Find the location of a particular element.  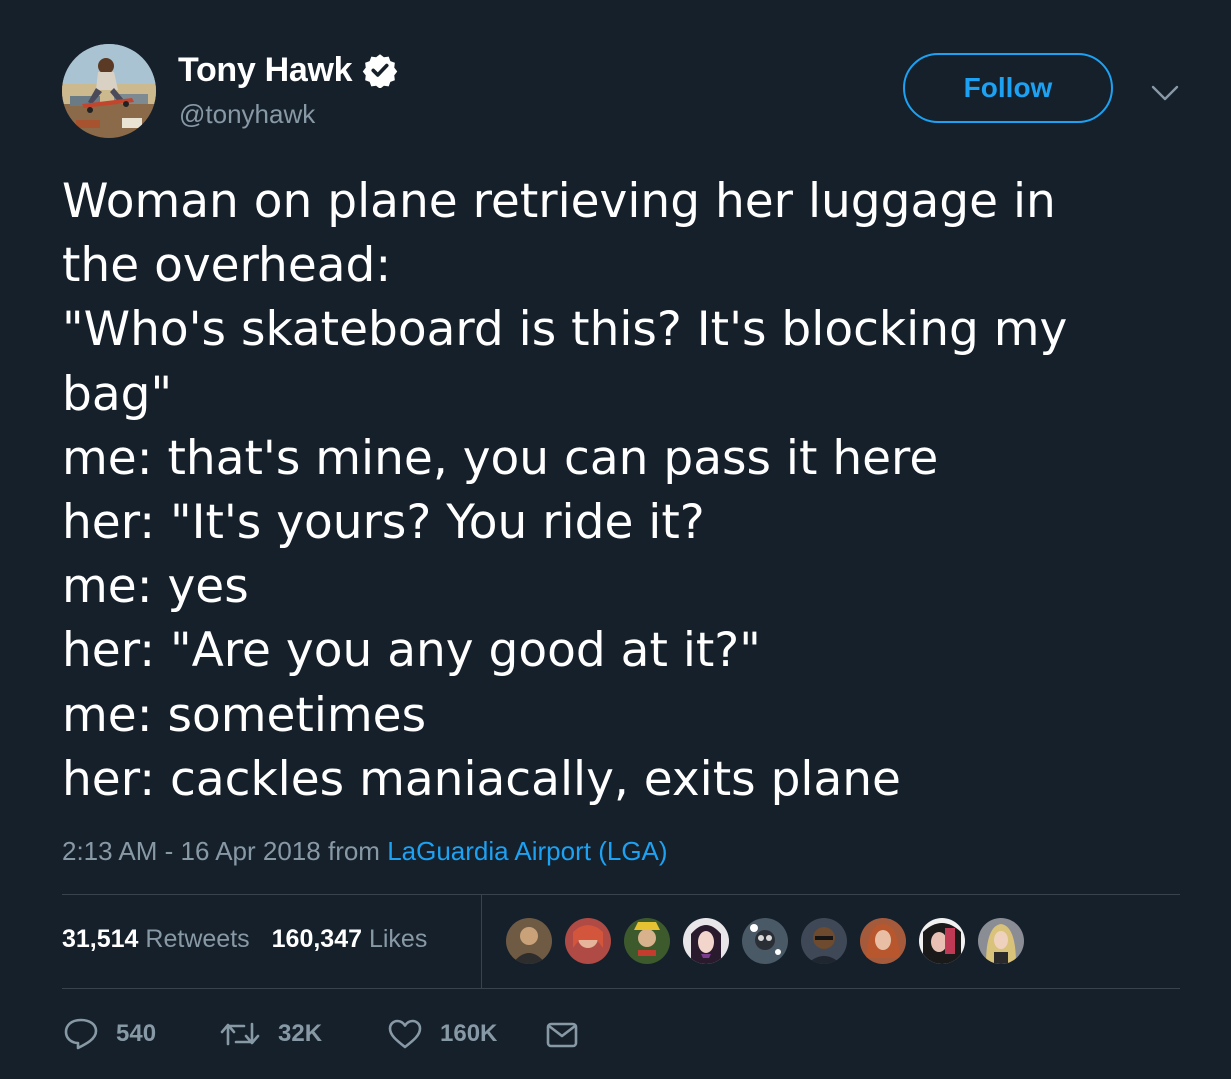

heart-icon is located at coordinates (405, 1034).